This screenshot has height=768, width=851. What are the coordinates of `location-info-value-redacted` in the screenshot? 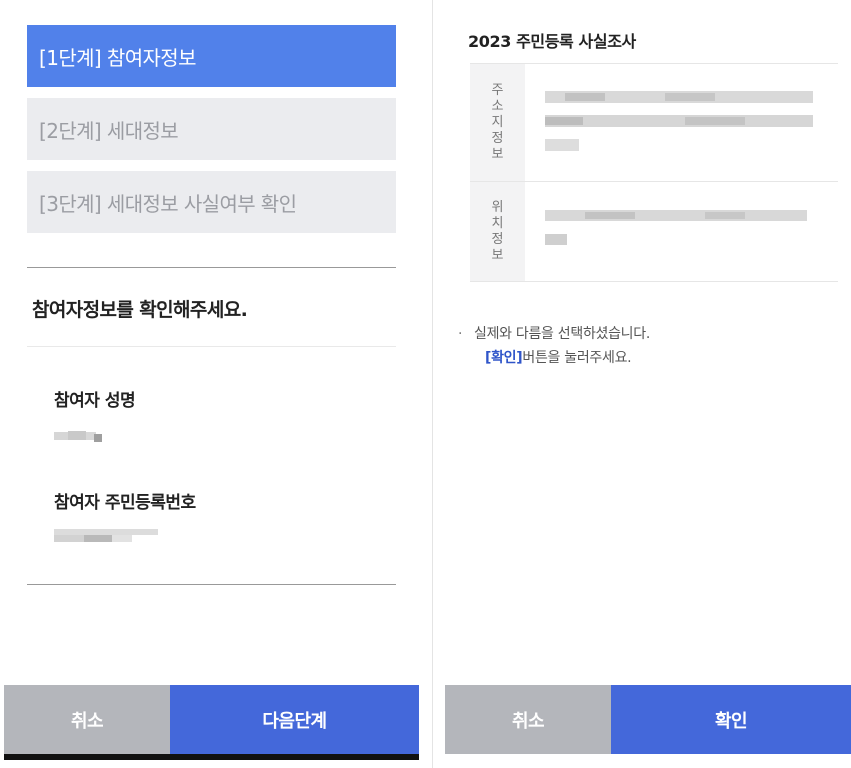 It's located at (681, 231).